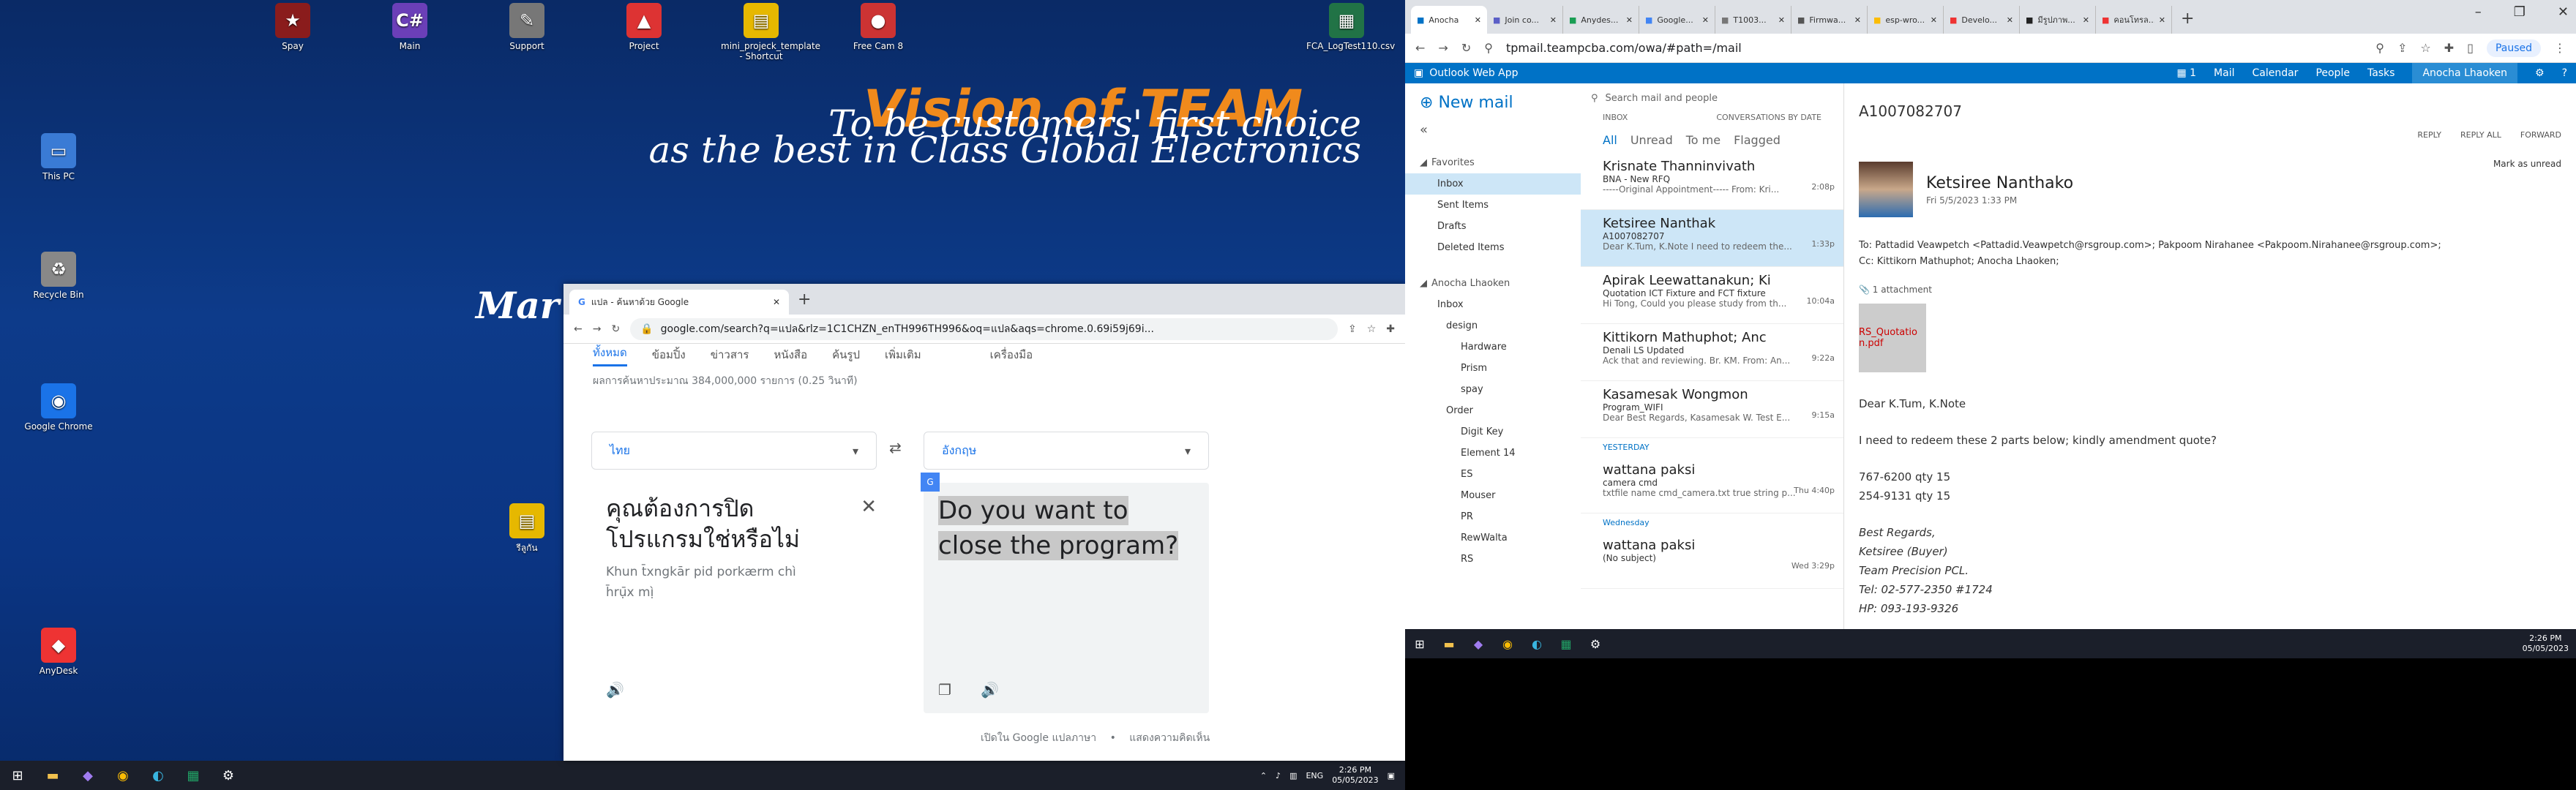 The image size is (2576, 790). I want to click on collapse-pane-icon: «, so click(1493, 137).